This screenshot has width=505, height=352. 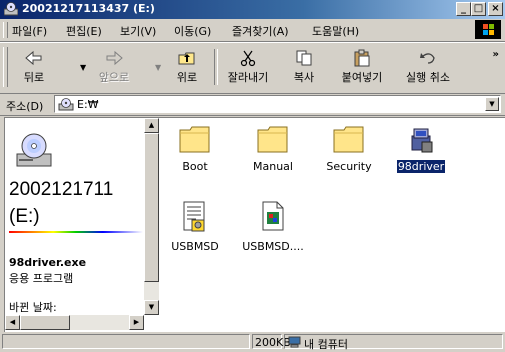 I want to click on up-folder-icon, so click(x=186, y=58).